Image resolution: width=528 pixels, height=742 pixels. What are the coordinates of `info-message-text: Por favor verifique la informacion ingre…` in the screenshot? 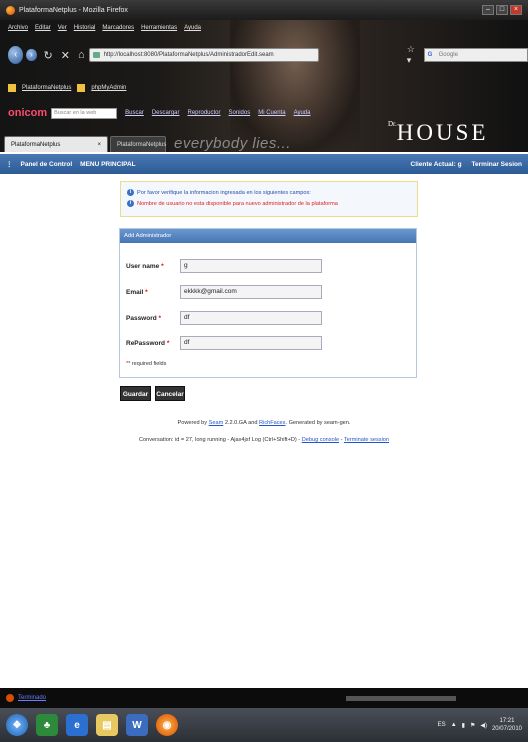 It's located at (224, 192).